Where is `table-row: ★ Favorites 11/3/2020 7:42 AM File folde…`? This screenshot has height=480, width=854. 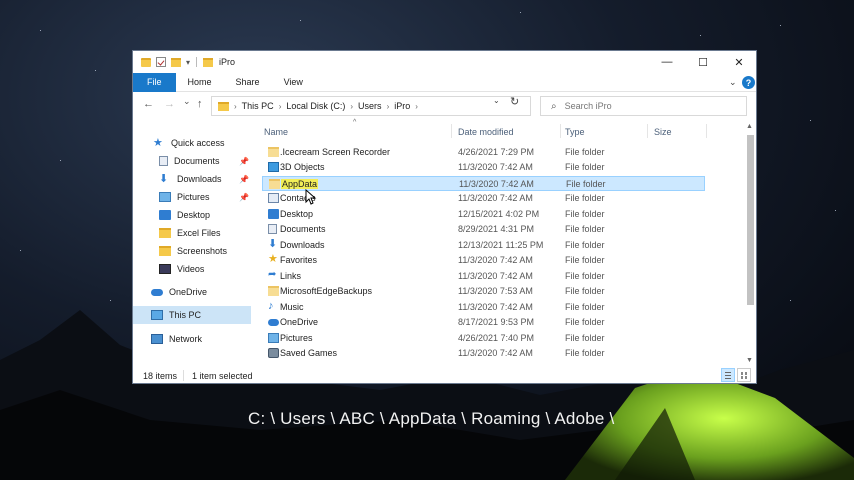 table-row: ★ Favorites 11/3/2020 7:42 AM File folde… is located at coordinates (483, 260).